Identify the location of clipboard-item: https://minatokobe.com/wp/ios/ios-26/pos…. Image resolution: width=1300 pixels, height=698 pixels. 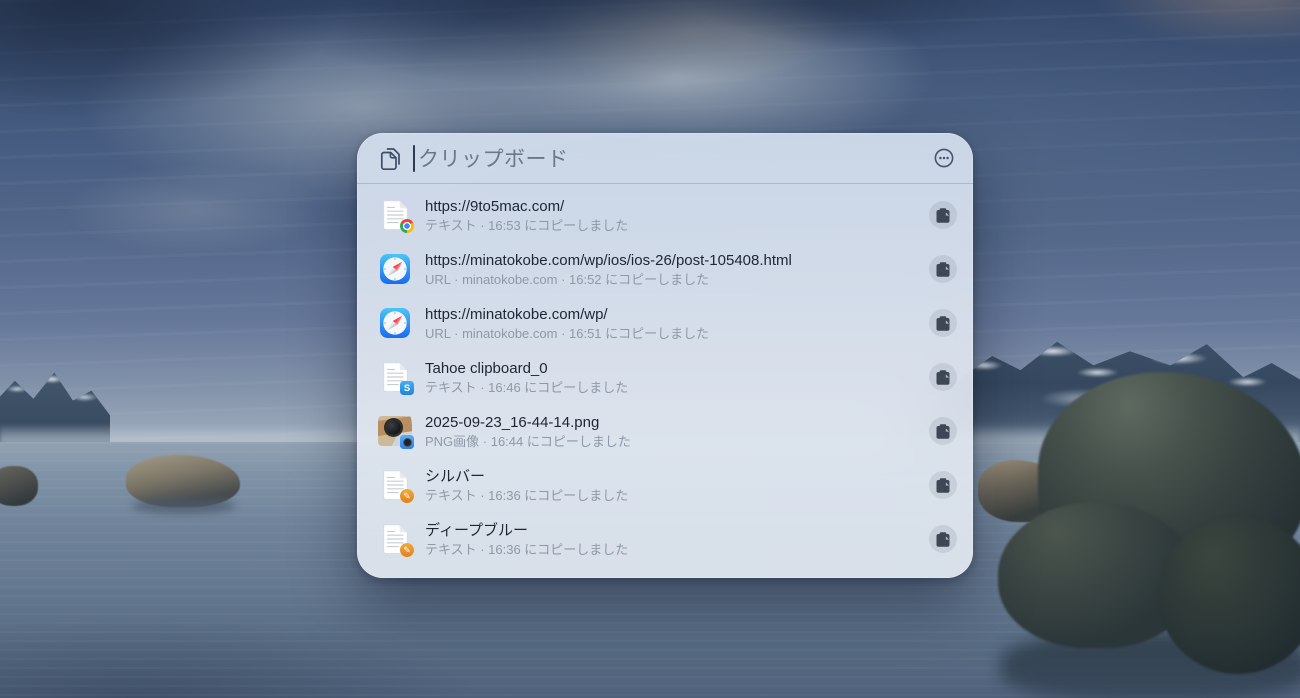
(665, 269).